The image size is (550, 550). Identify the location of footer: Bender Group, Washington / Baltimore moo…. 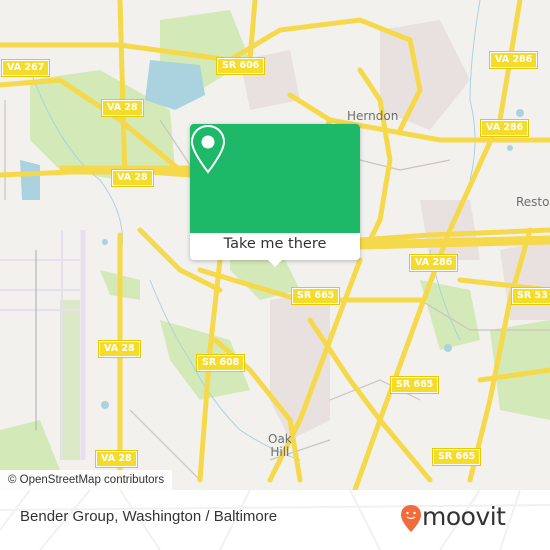
(275, 520).